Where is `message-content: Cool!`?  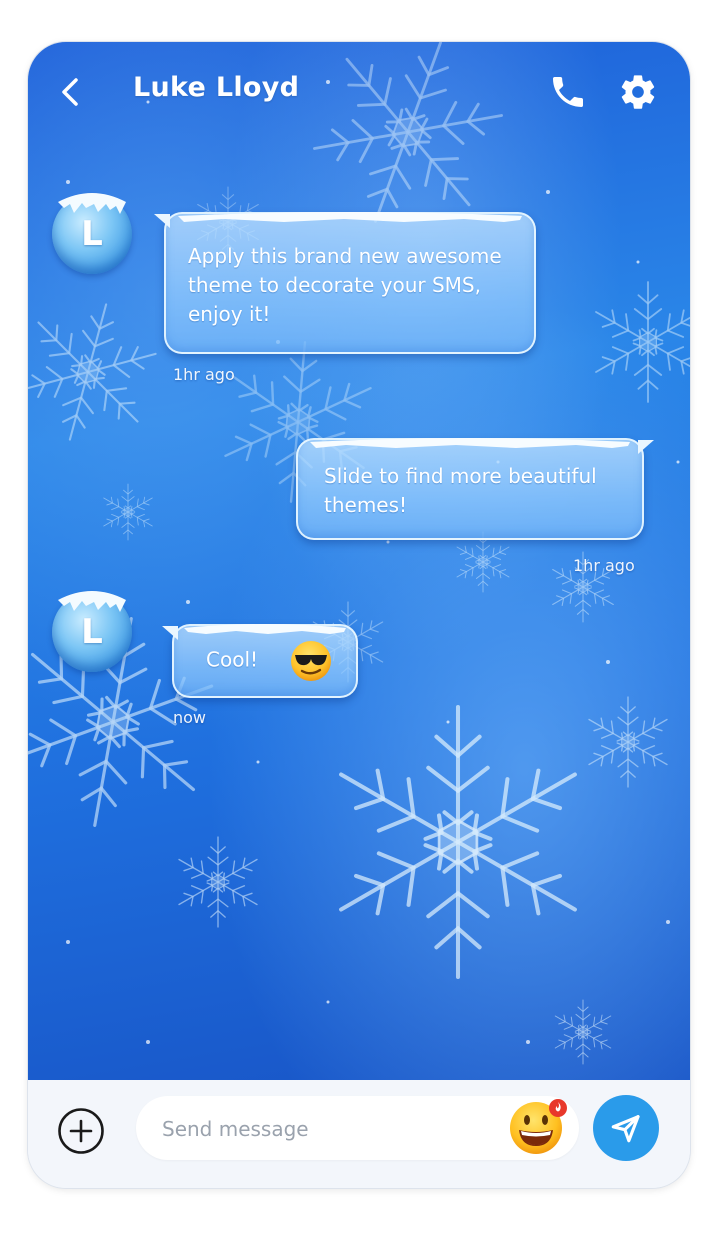
message-content: Cool! is located at coordinates (269, 661).